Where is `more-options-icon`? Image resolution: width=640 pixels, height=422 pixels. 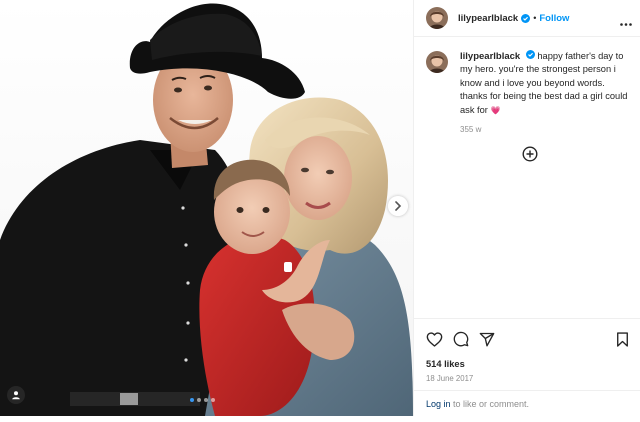 more-options-icon is located at coordinates (626, 24).